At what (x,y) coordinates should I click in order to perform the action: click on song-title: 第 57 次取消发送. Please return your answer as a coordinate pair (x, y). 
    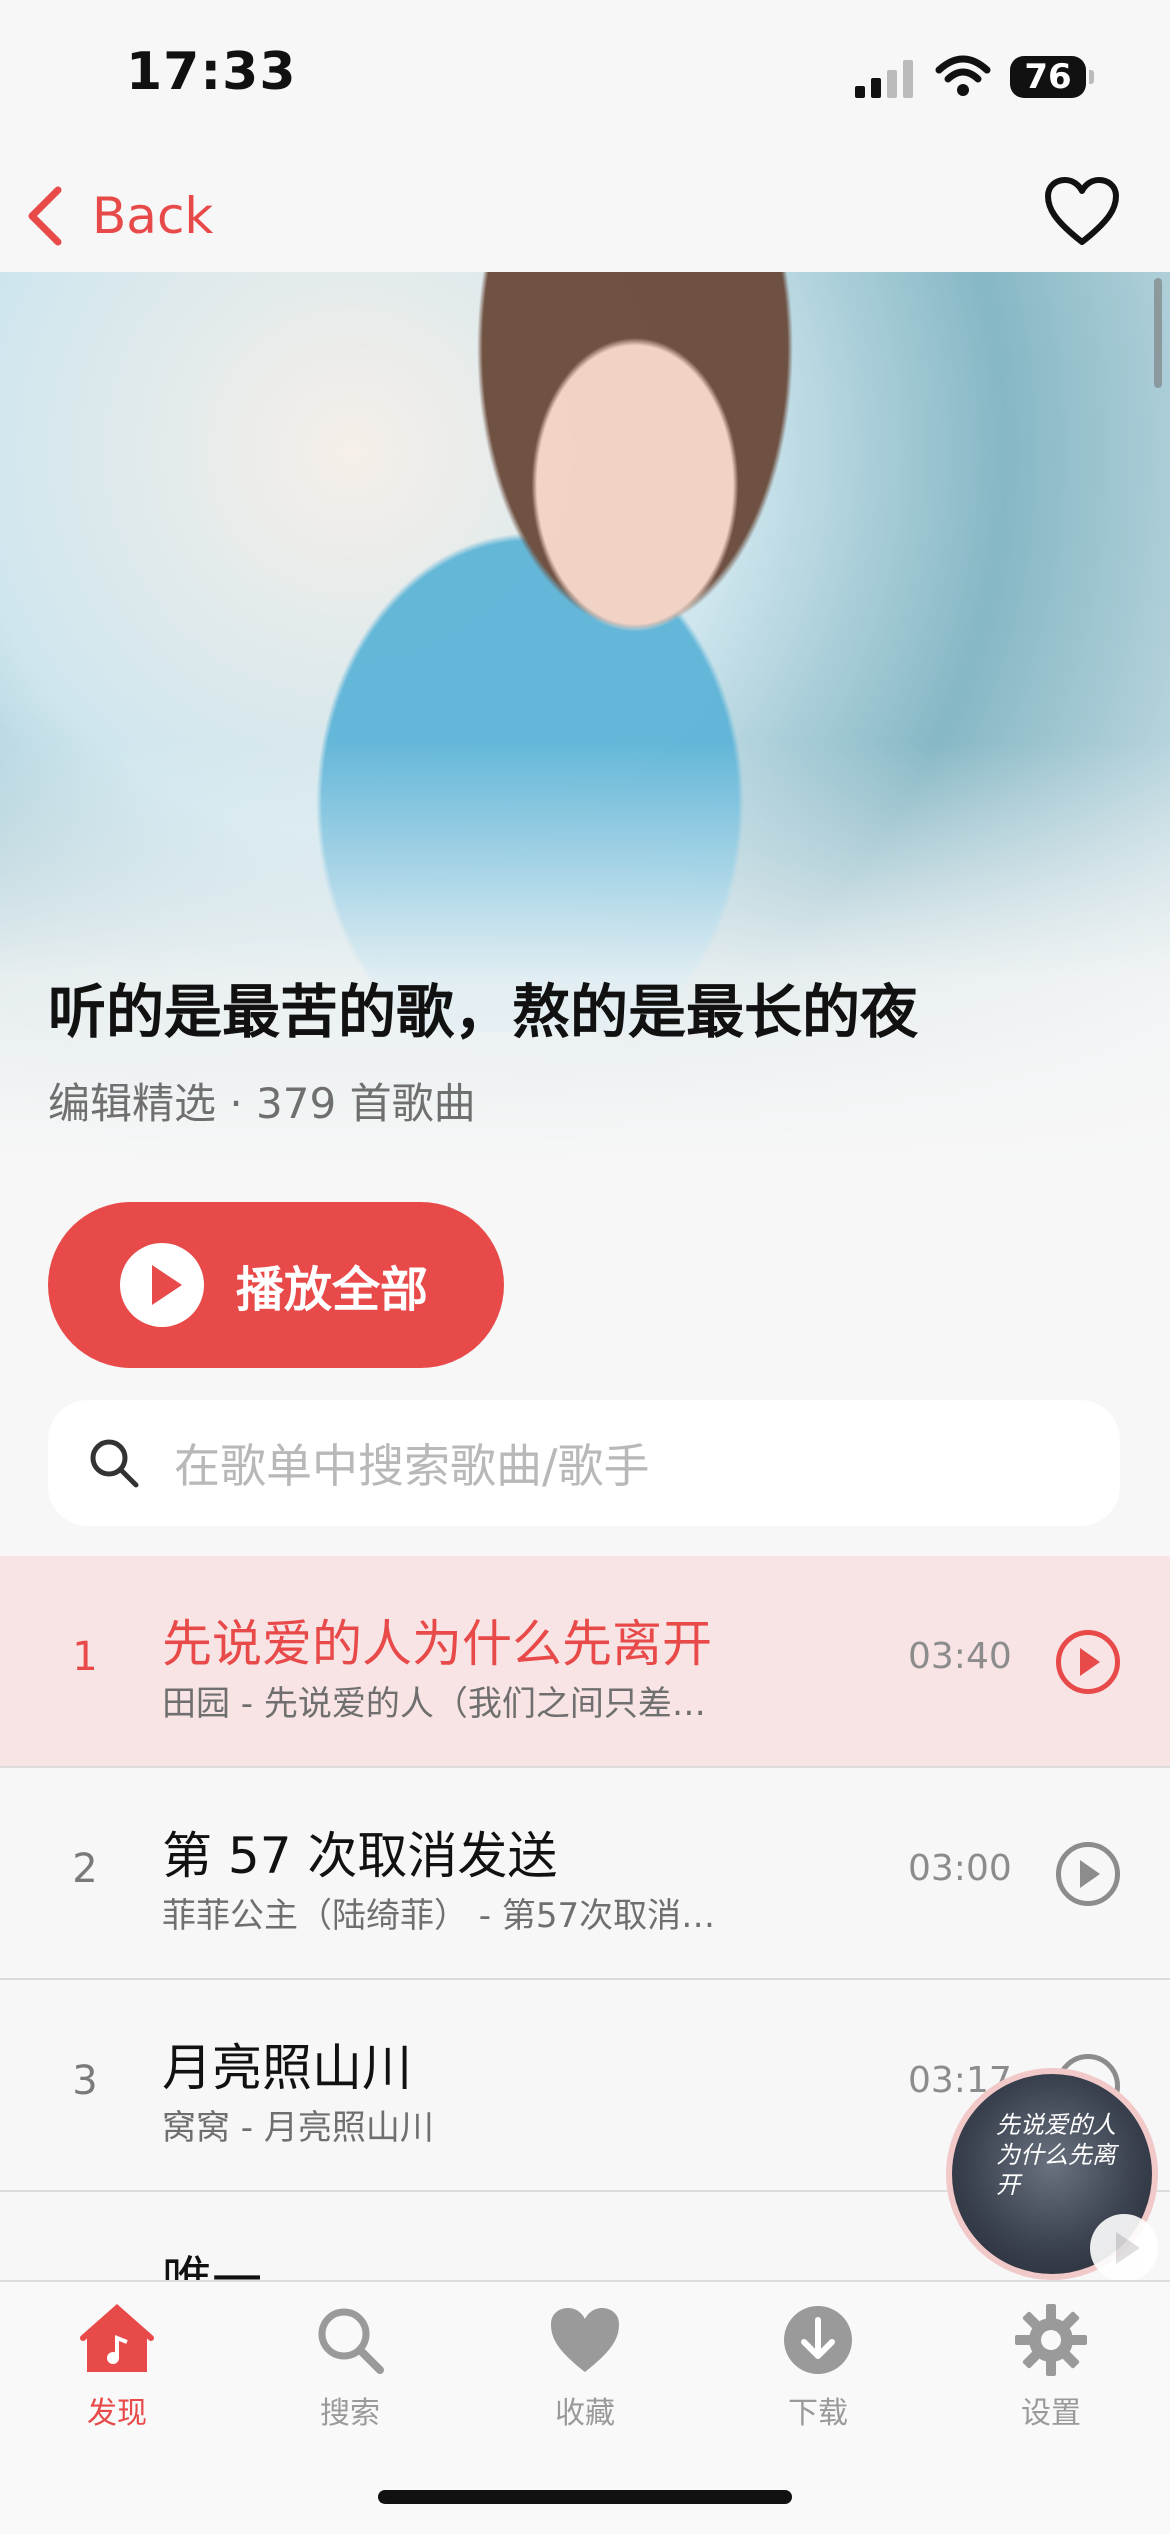
    Looking at the image, I should click on (360, 1856).